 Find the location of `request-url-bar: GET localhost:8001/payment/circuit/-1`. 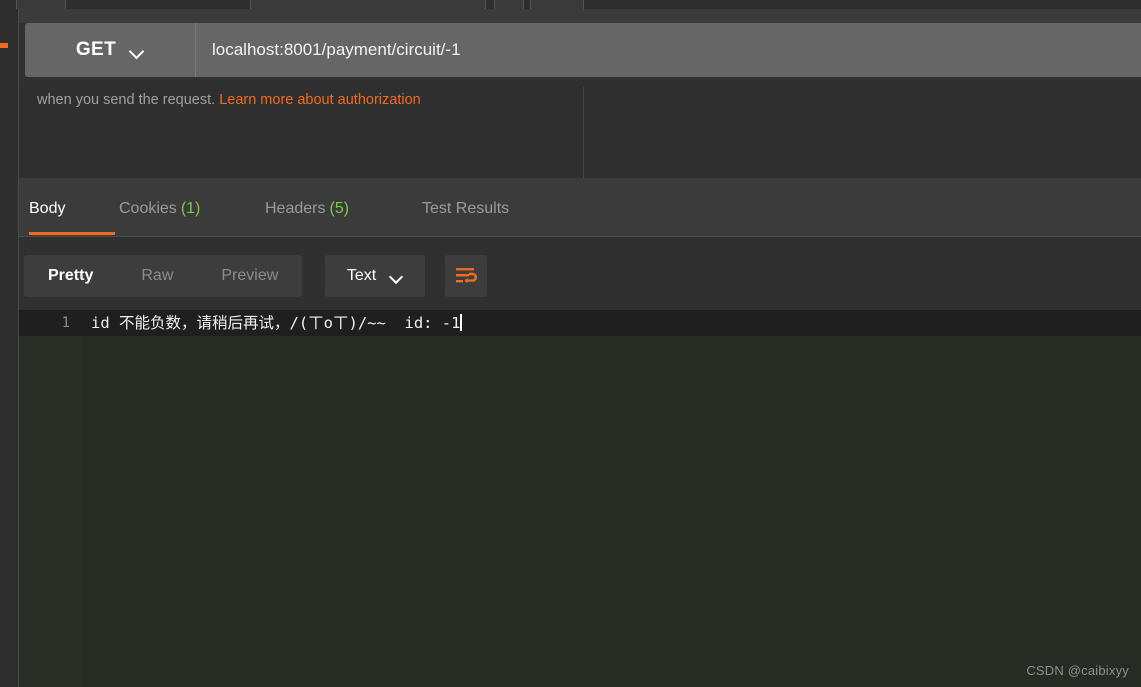

request-url-bar: GET localhost:8001/payment/circuit/-1 is located at coordinates (583, 50).